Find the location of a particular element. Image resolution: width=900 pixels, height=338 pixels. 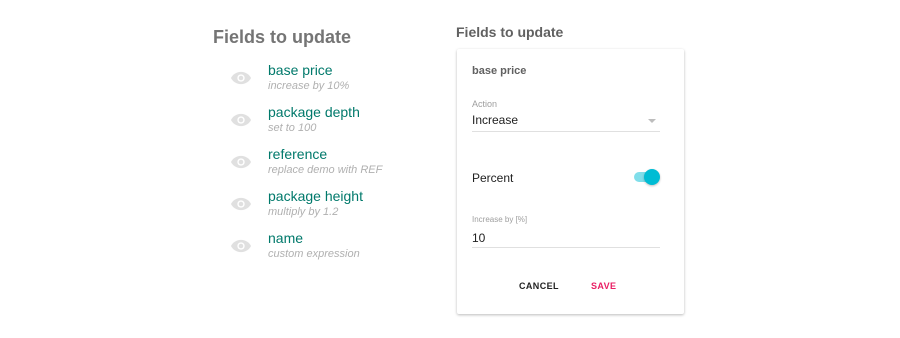

field-name: base price is located at coordinates (300, 70).